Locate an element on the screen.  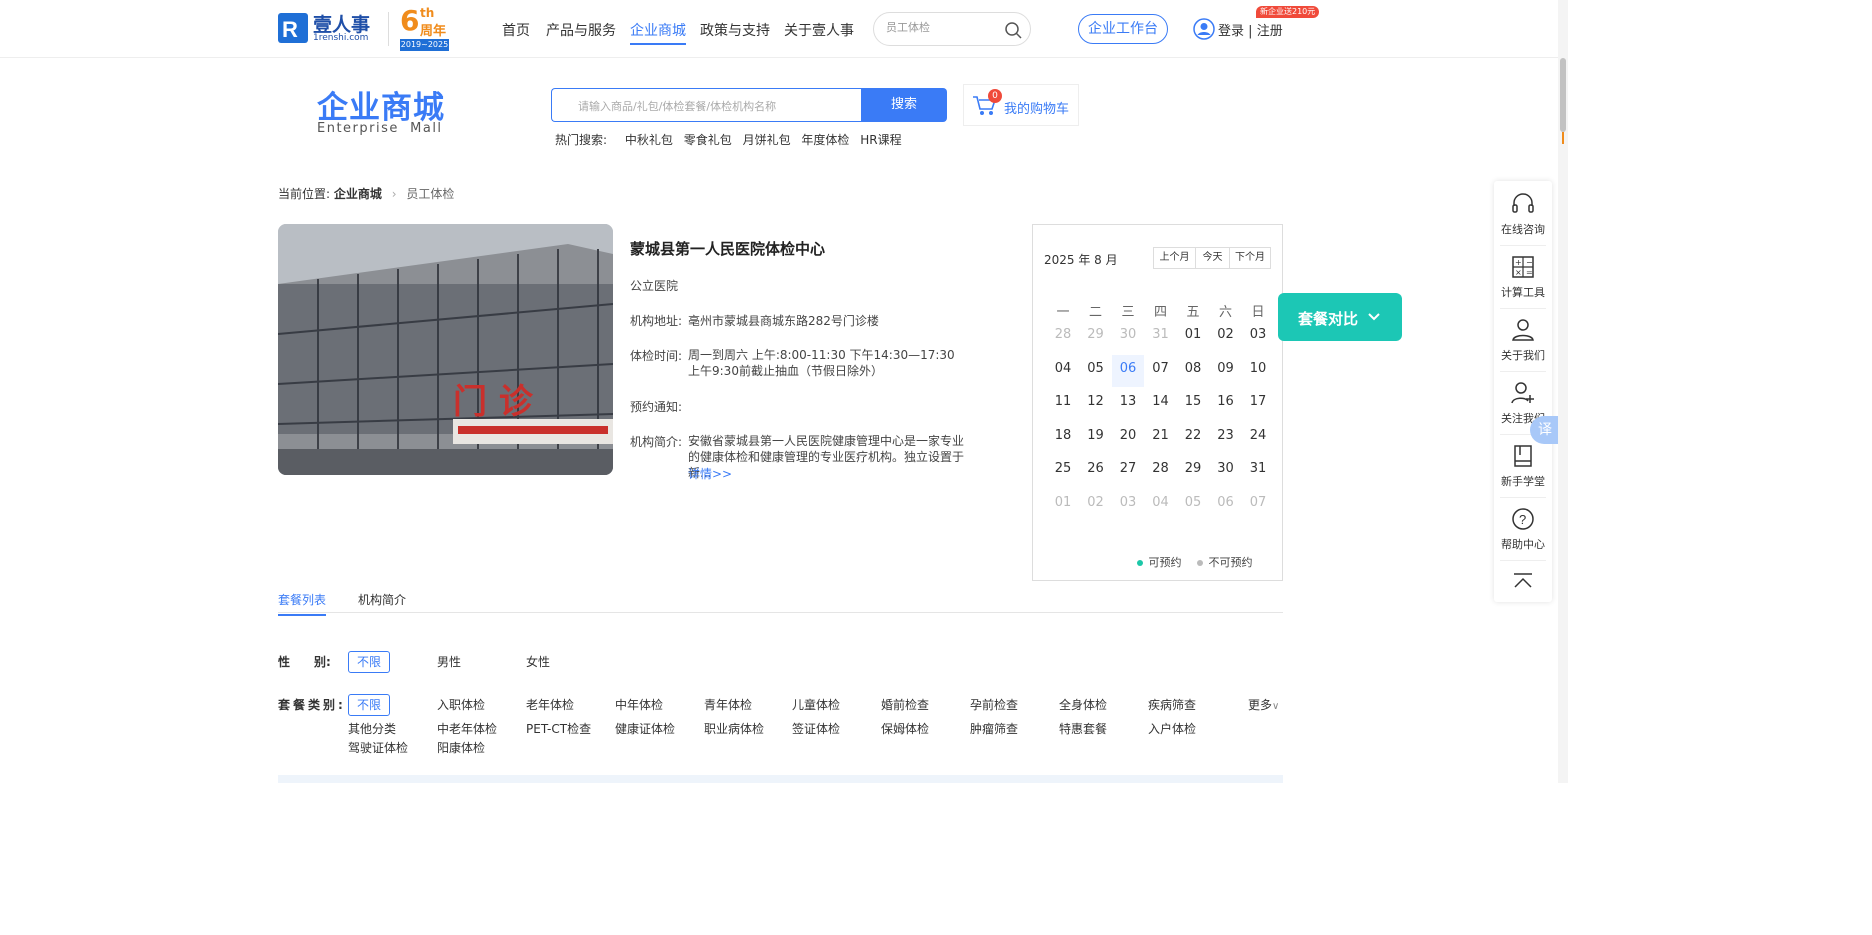
category-filter-option: 不限 is located at coordinates (369, 705).